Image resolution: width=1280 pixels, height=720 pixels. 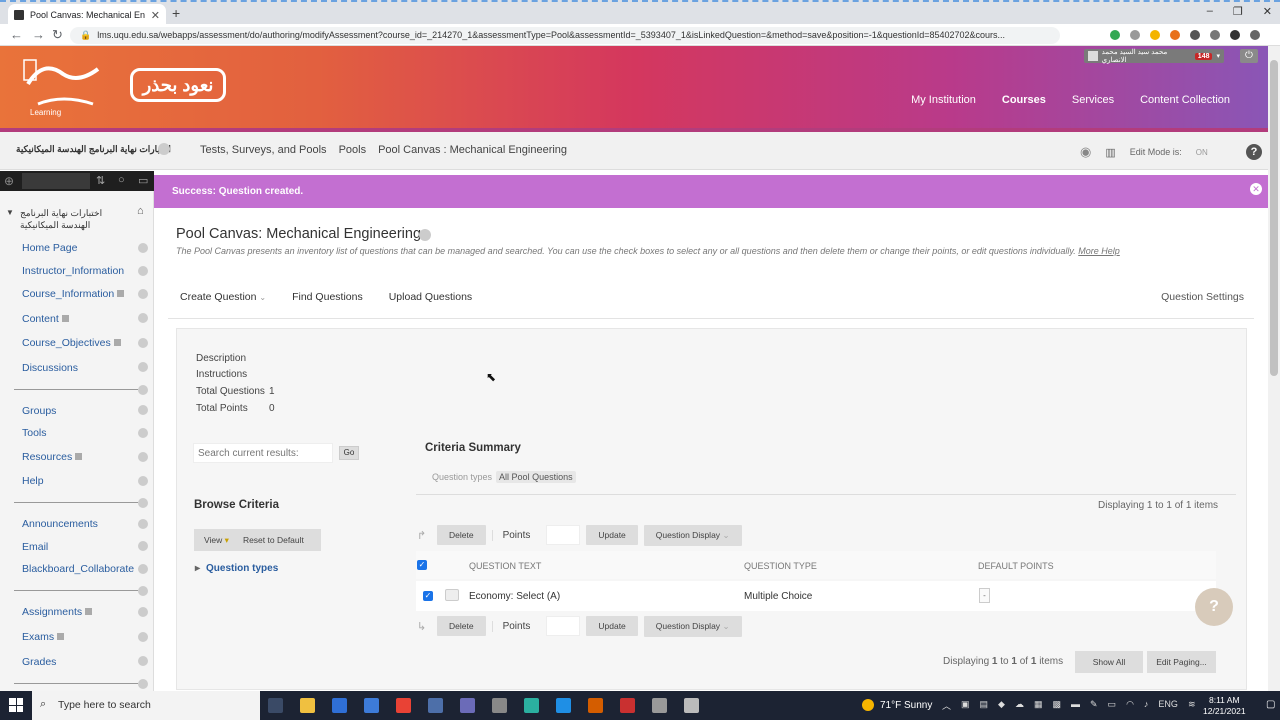 What do you see at coordinates (1155, 35) in the screenshot?
I see `folder-icon` at bounding box center [1155, 35].